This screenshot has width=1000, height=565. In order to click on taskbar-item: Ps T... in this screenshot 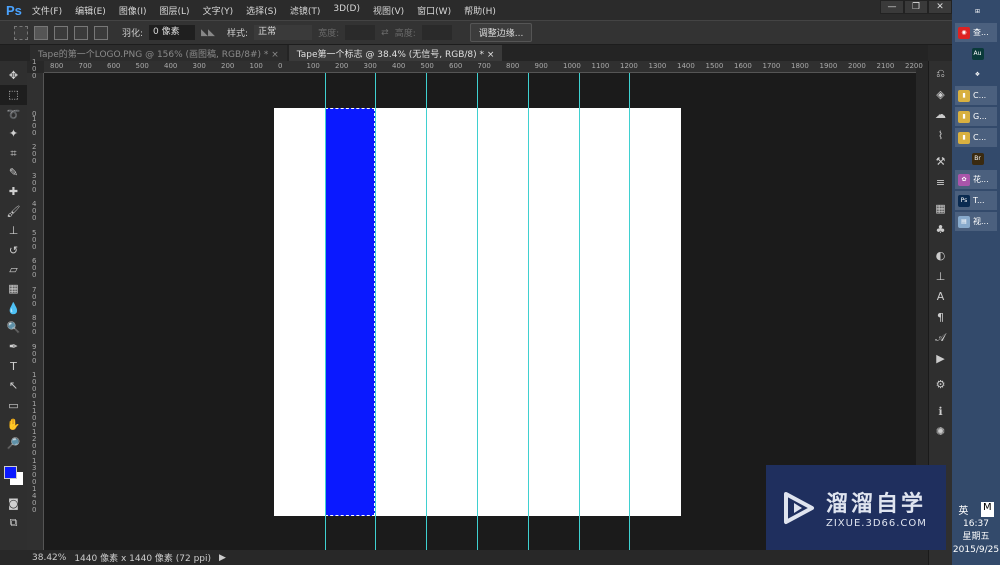, I will do `click(976, 200)`.